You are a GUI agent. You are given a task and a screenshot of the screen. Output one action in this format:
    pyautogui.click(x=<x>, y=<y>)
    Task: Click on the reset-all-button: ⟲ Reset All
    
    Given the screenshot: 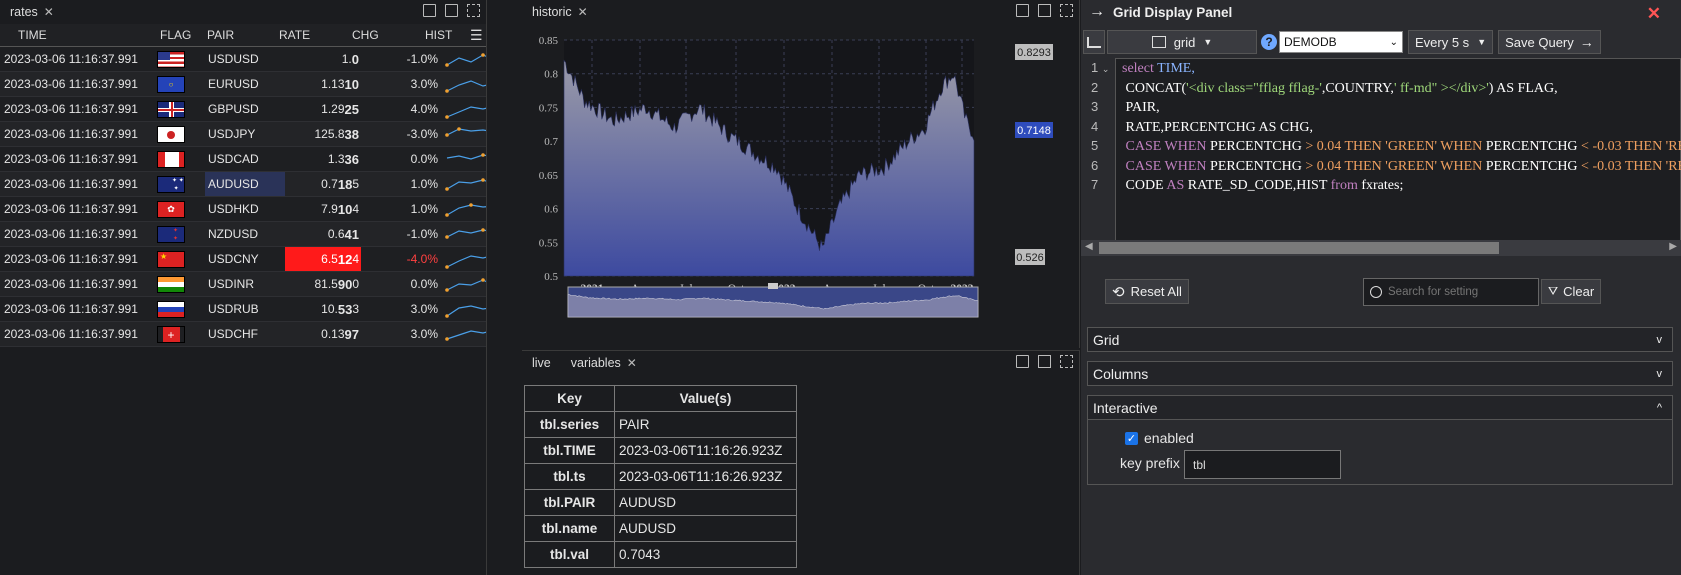 What is the action you would take?
    pyautogui.click(x=1147, y=291)
    